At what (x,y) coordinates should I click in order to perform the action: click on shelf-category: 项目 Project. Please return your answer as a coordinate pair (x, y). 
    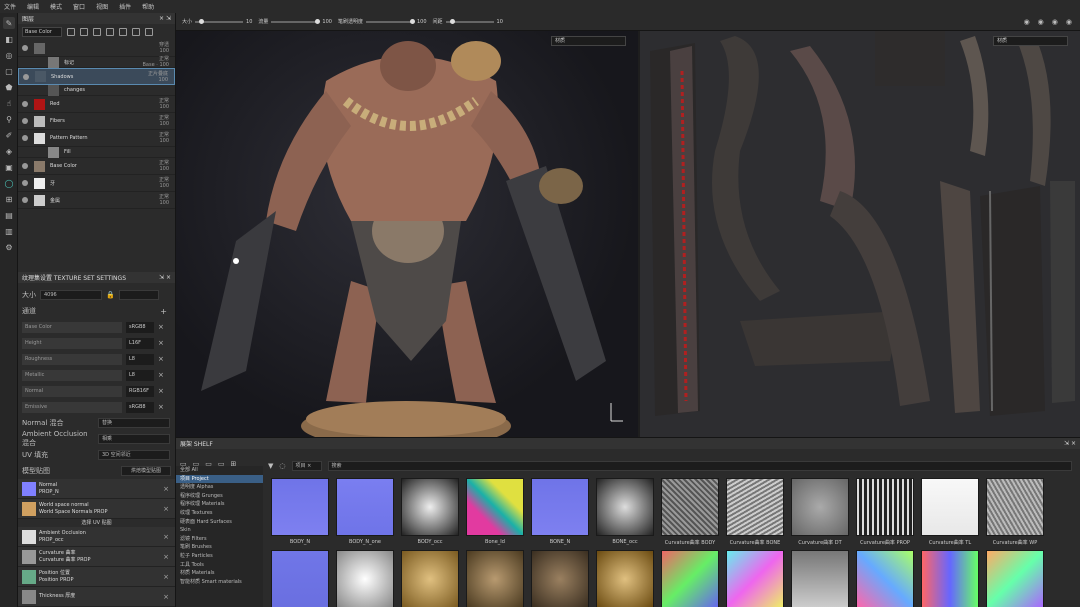
    Looking at the image, I should click on (219, 479).